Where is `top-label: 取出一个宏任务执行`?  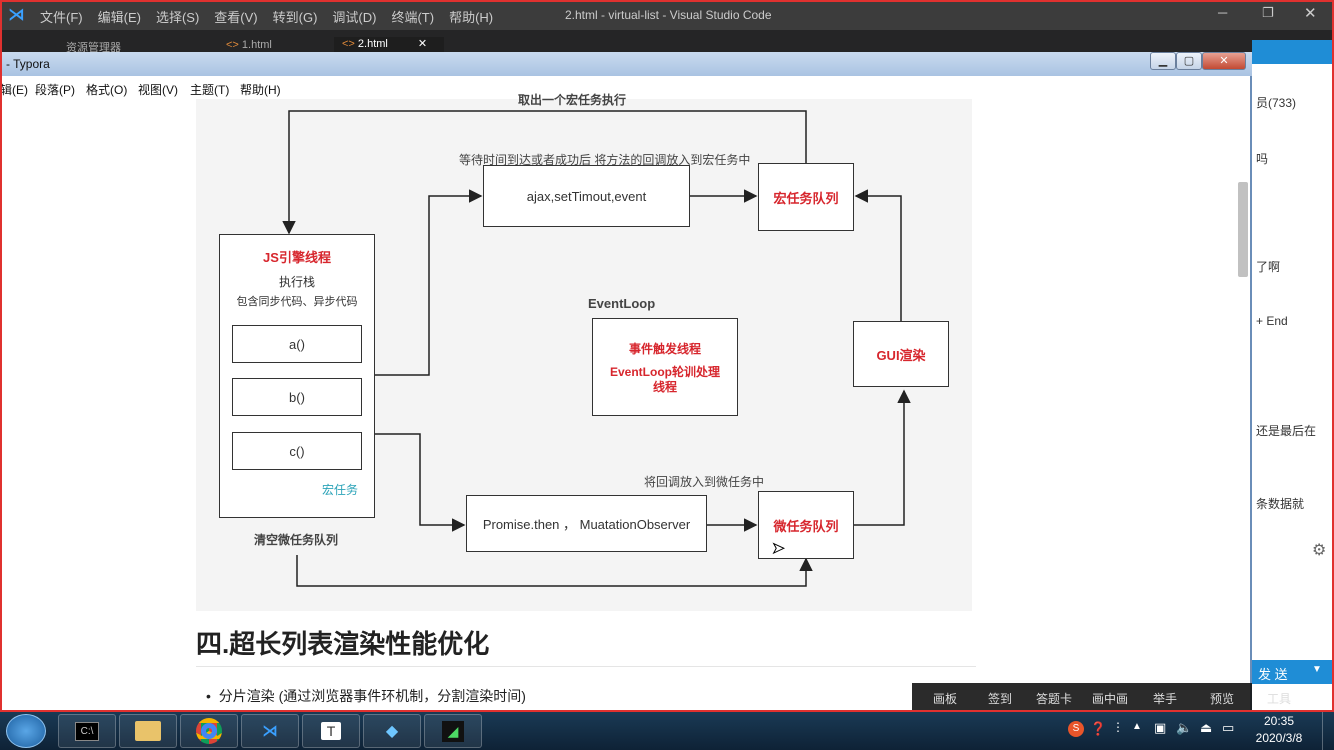 top-label: 取出一个宏任务执行 is located at coordinates (572, 100).